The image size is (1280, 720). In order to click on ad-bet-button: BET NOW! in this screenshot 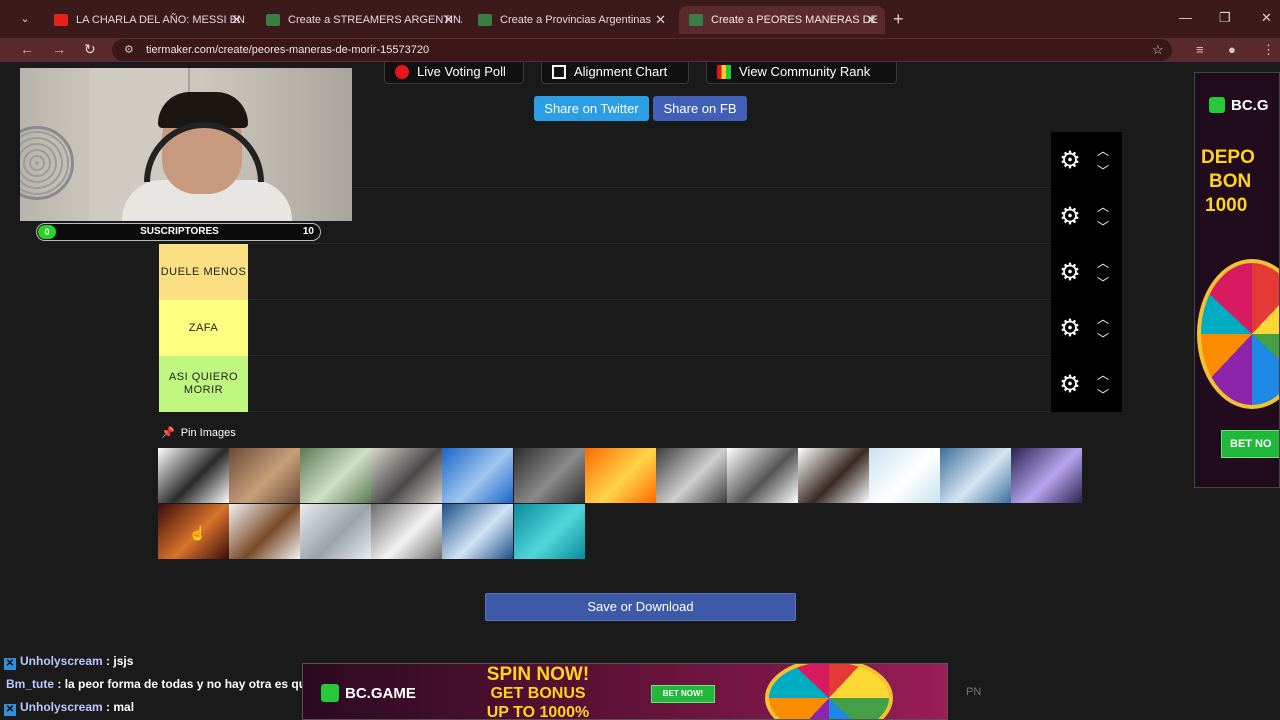, I will do `click(683, 694)`.